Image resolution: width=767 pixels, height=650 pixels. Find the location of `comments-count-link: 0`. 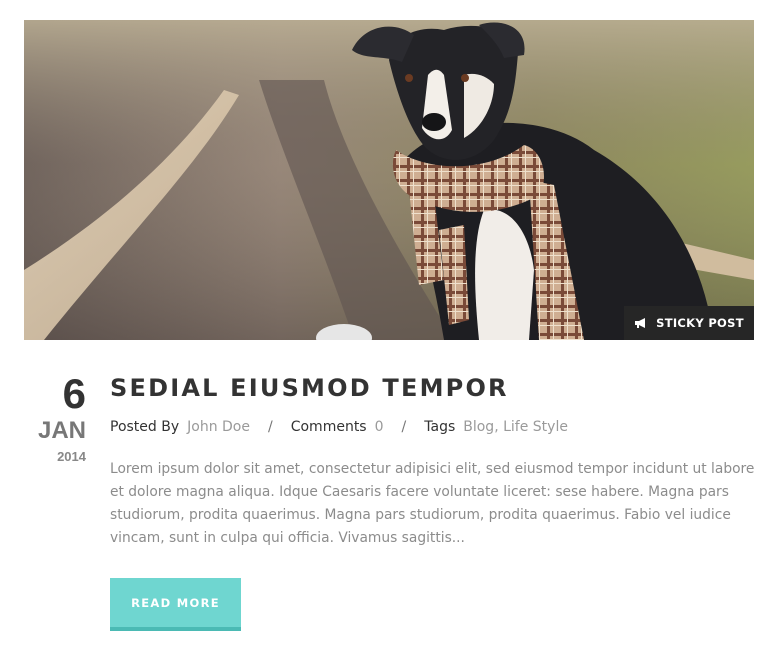

comments-count-link: 0 is located at coordinates (379, 427).